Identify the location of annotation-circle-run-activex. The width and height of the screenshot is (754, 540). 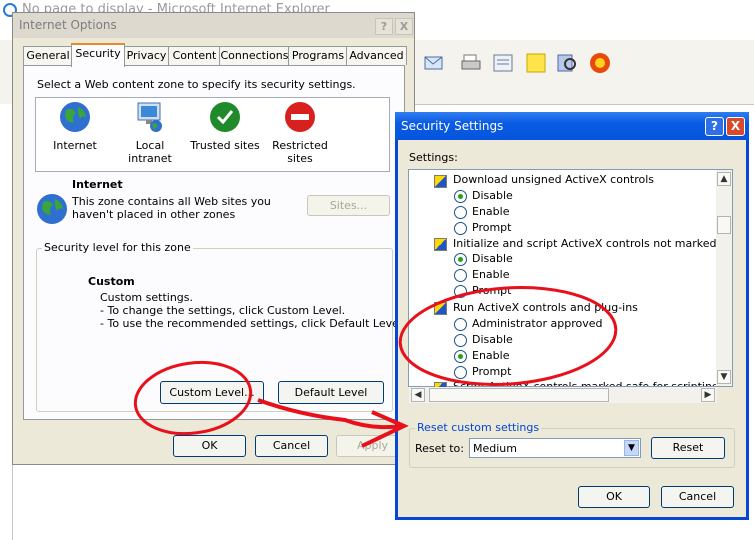
(508, 336).